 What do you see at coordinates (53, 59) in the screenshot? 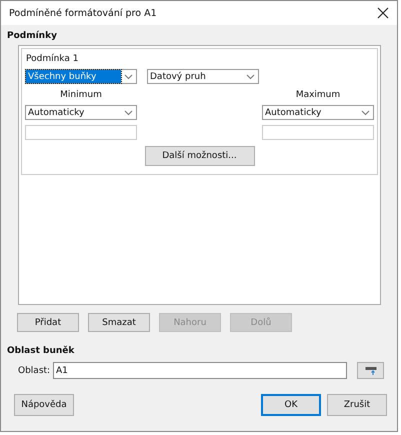
I see `condition-label: Podmínka 1` at bounding box center [53, 59].